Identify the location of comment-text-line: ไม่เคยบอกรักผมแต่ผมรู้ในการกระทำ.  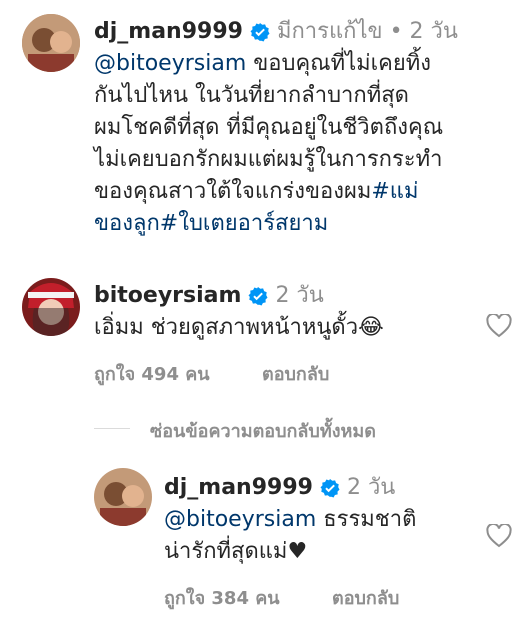
(268, 159).